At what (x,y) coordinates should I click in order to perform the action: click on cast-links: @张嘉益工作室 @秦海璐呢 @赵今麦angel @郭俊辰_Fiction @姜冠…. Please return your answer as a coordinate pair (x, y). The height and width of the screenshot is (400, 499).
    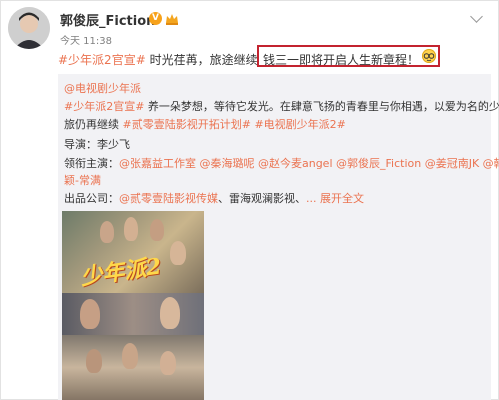
    Looking at the image, I should click on (309, 163).